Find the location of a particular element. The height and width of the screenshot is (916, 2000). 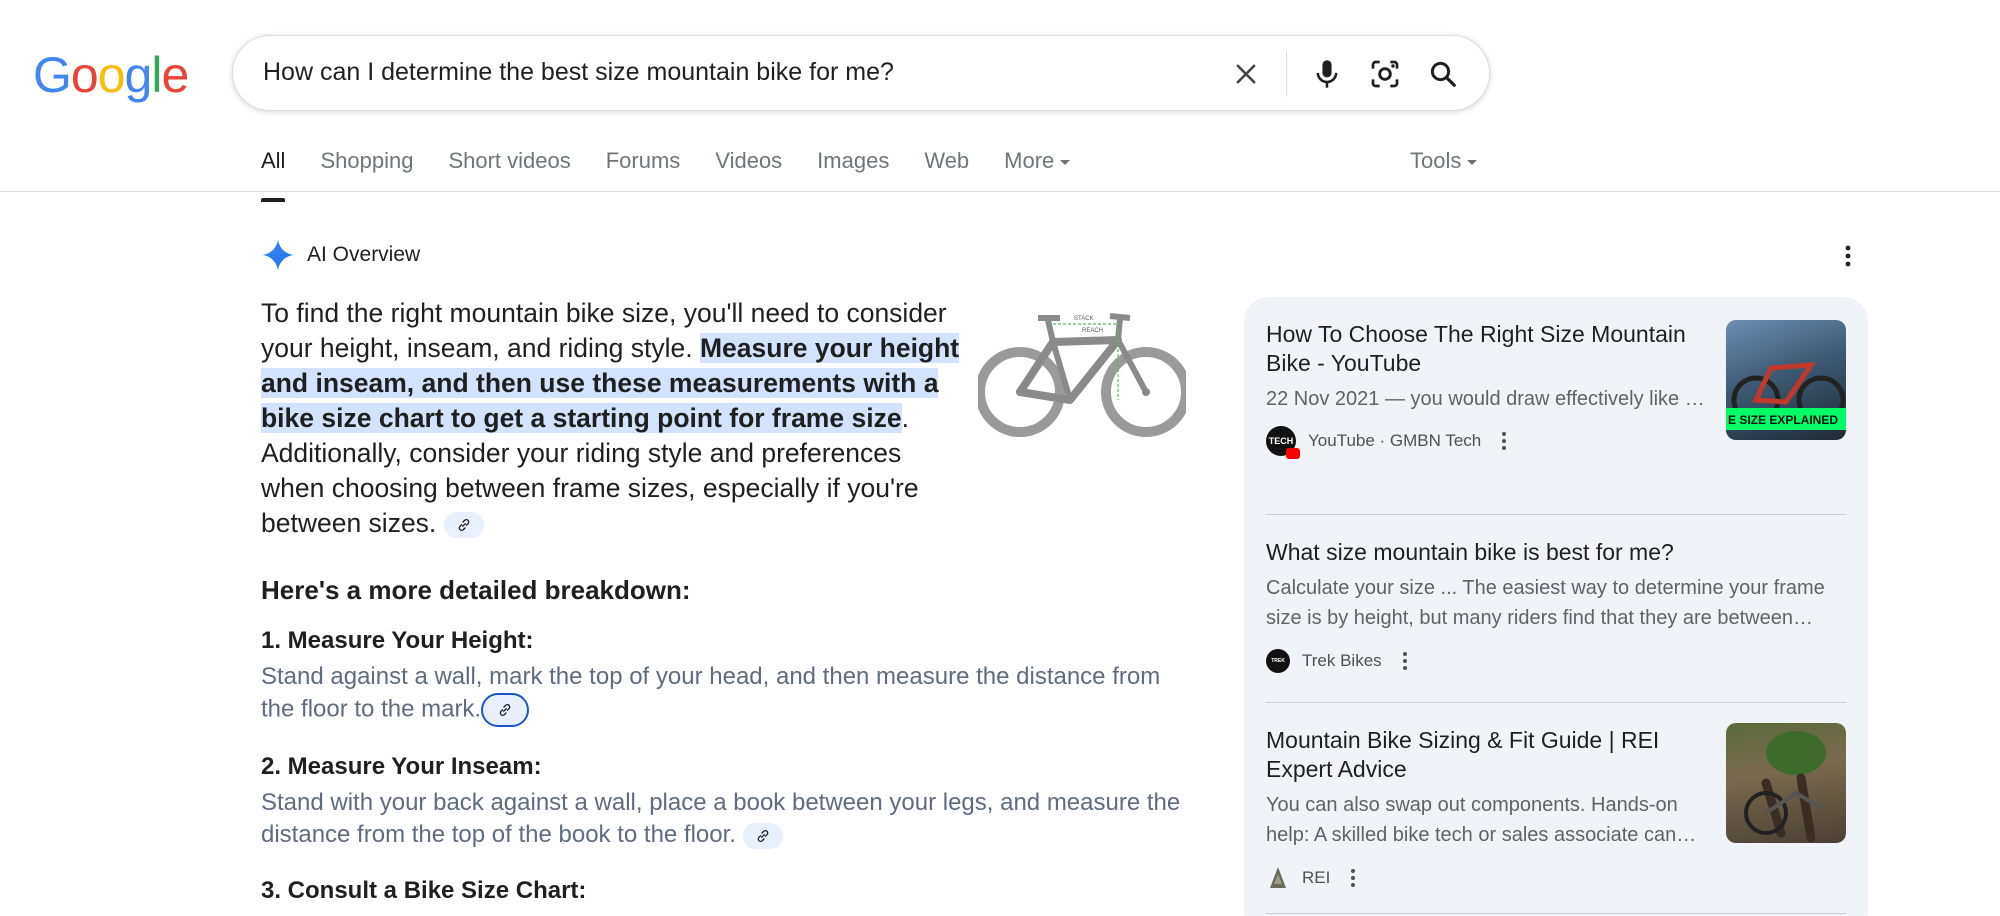

bike-geometry-image: STACK REACH is located at coordinates (1083, 378).